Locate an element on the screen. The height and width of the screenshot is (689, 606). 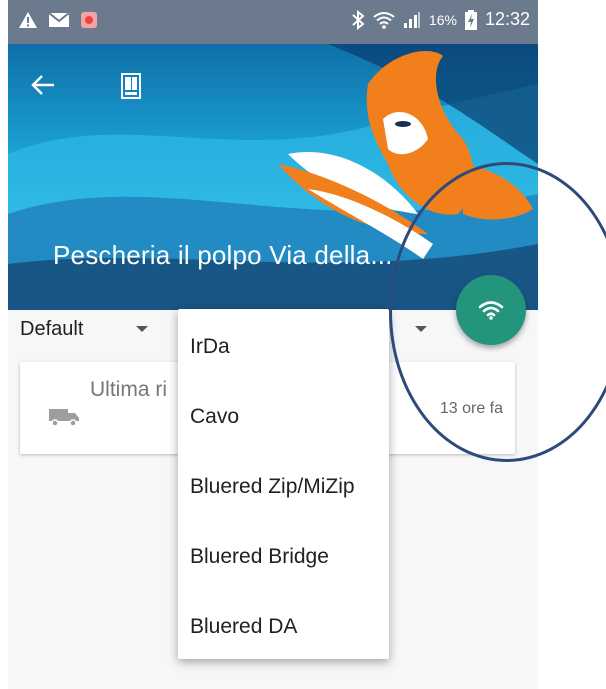
battery-percent: 16% is located at coordinates (442, 19).